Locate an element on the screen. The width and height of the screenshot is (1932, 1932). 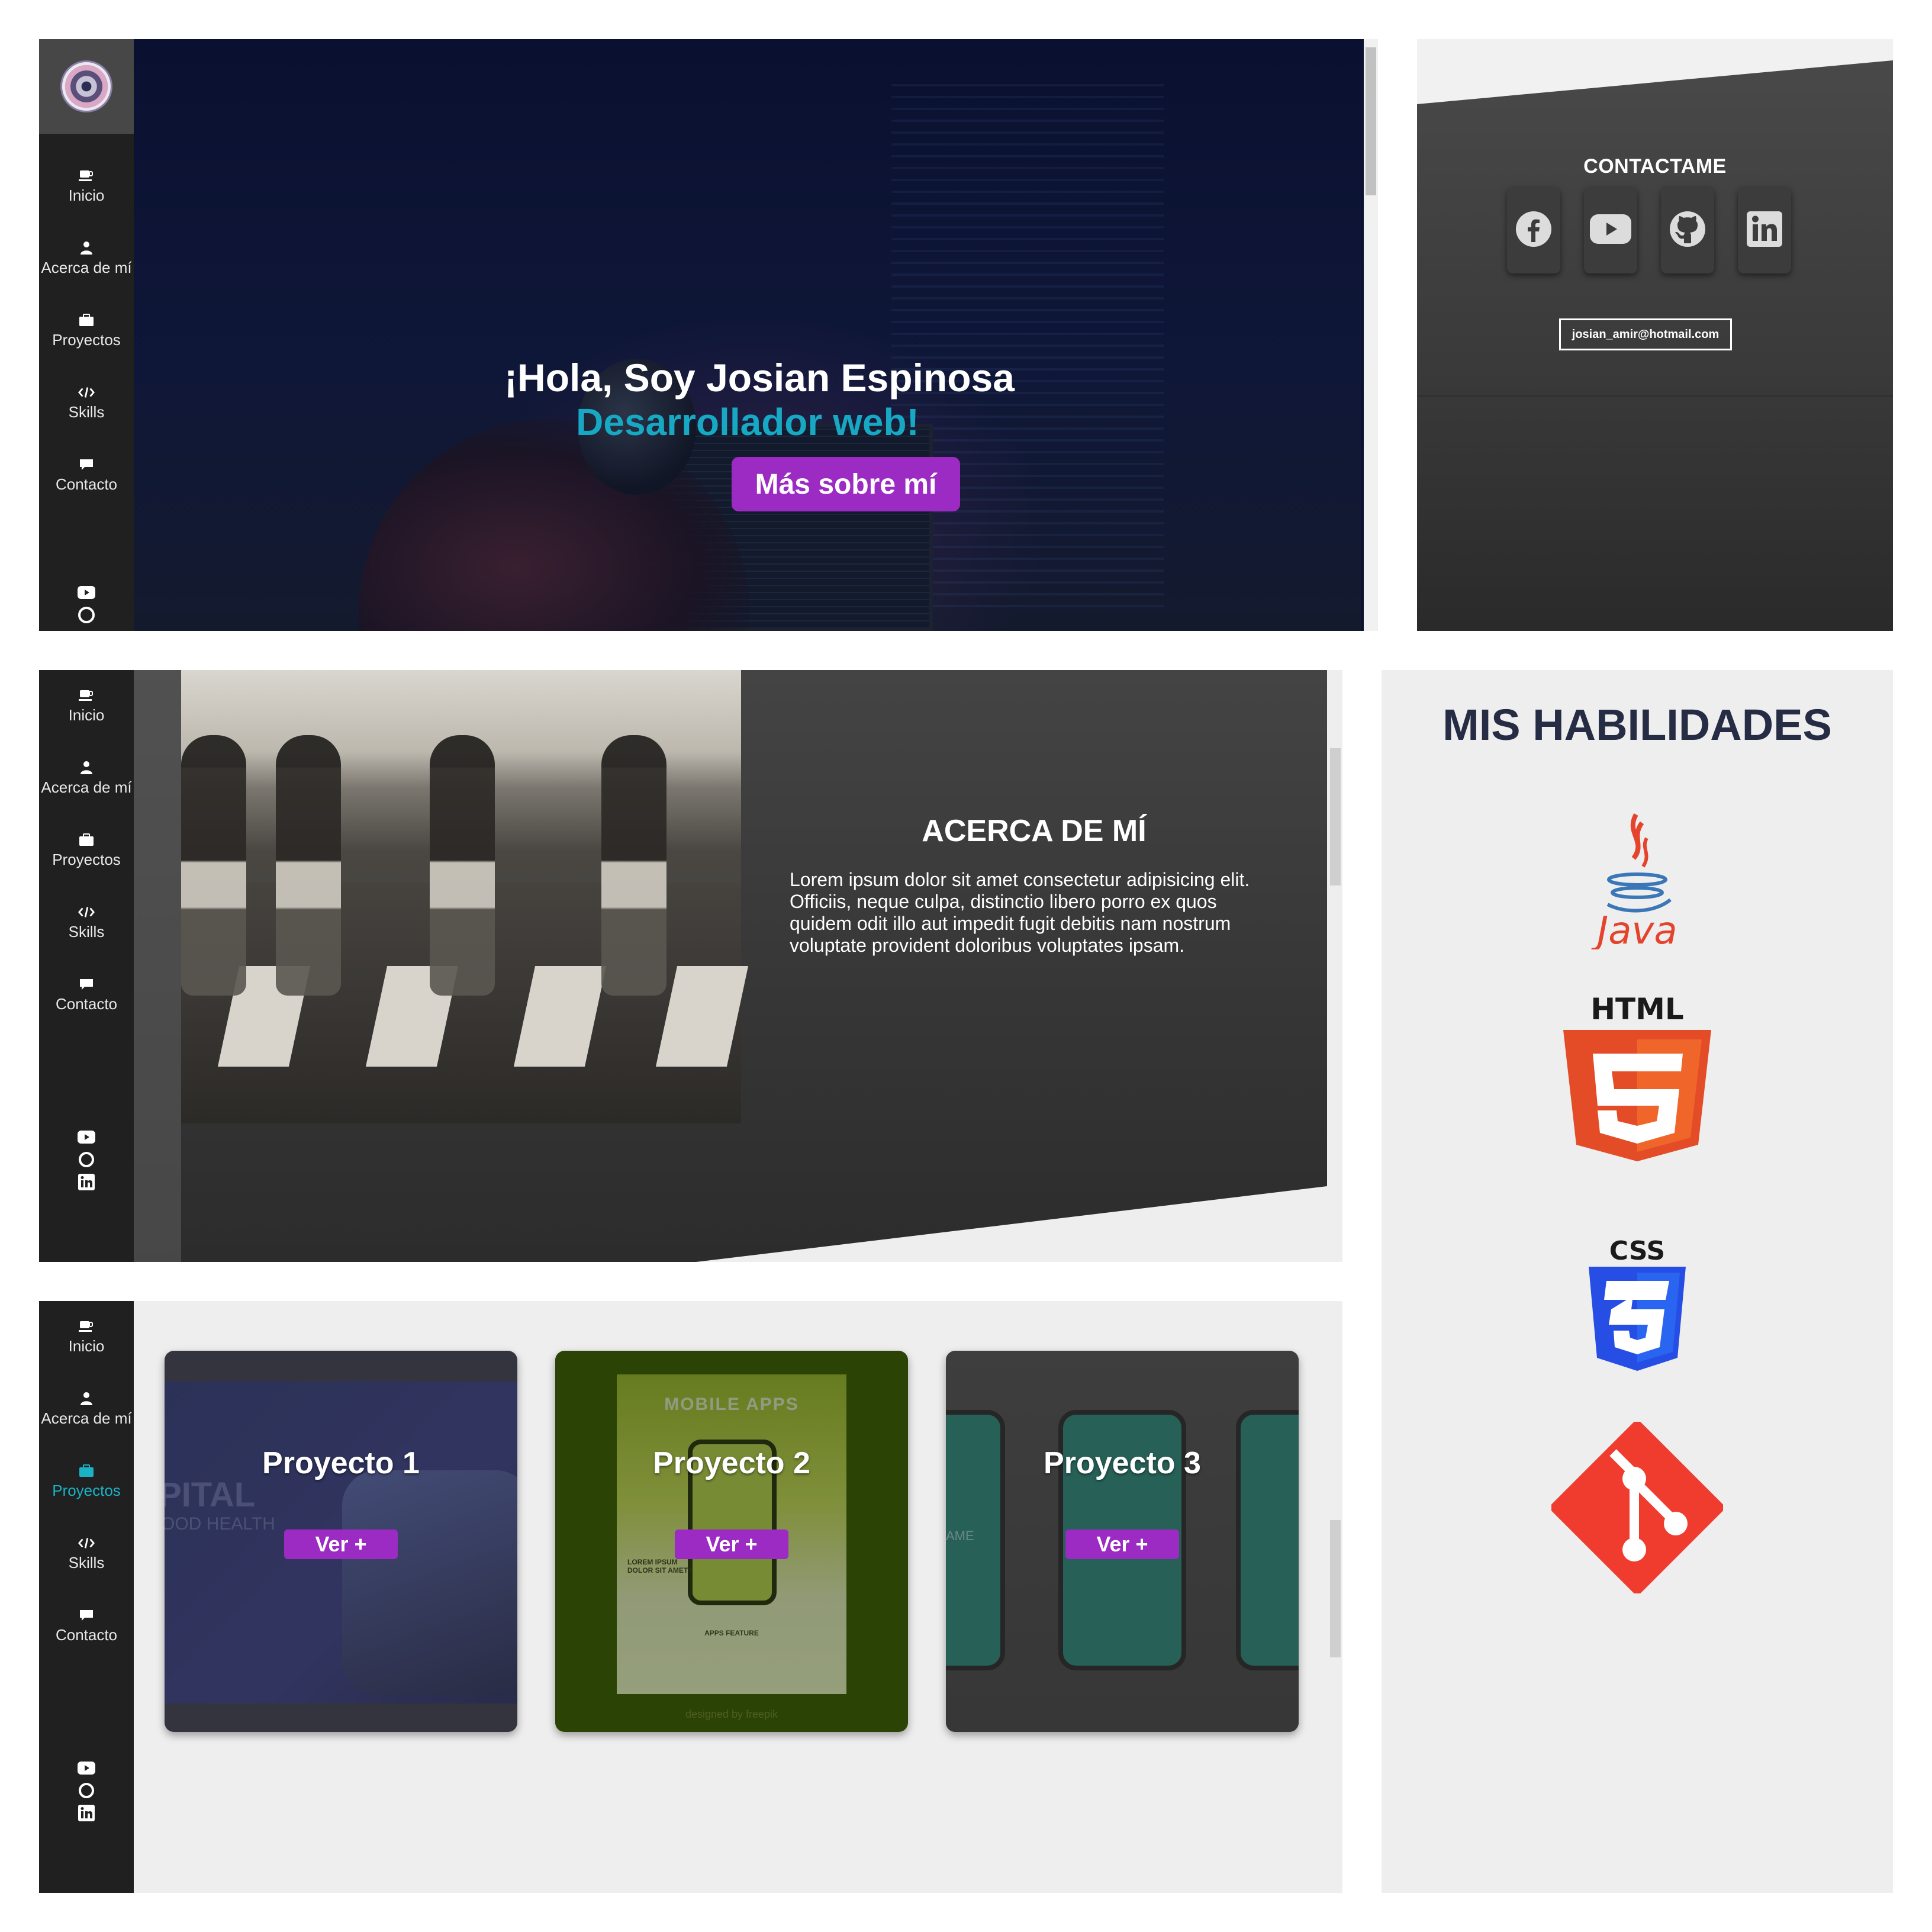
more-about-me-button: Más sobre mí is located at coordinates (846, 484).